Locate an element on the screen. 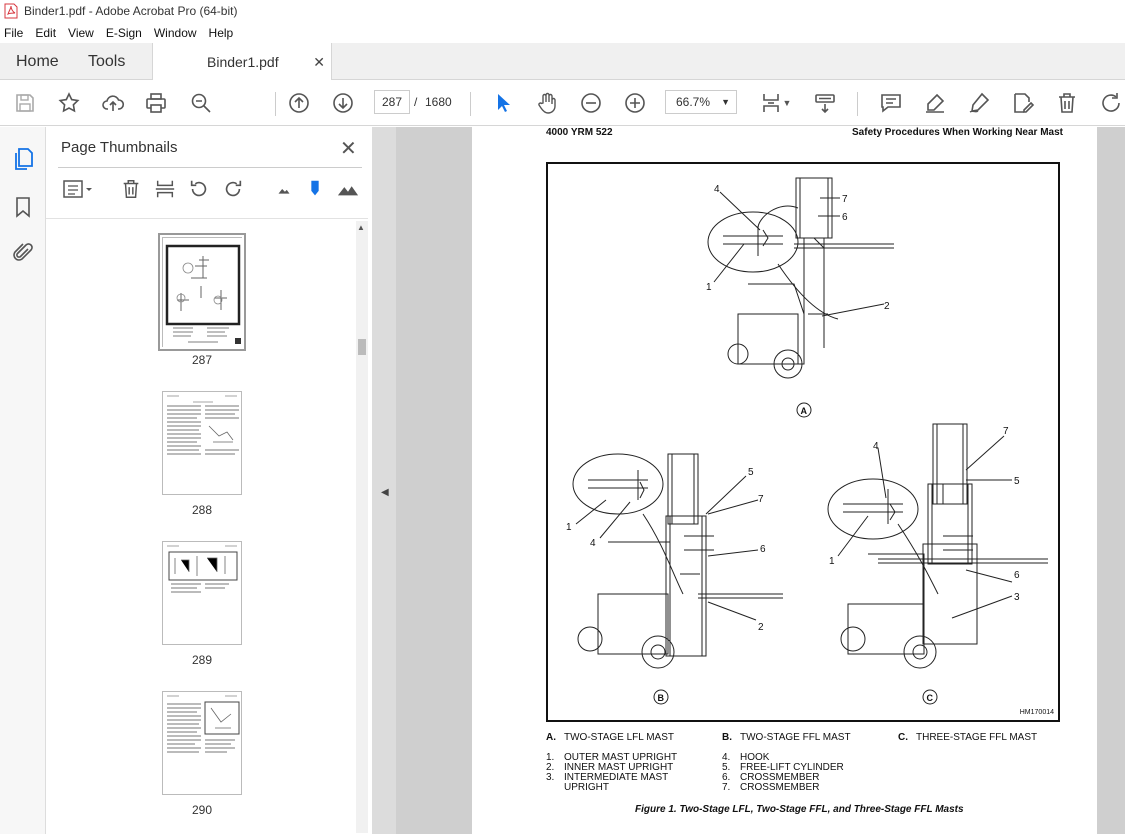 The width and height of the screenshot is (1125, 834). main-toolbar: ▼ is located at coordinates (562, 103).